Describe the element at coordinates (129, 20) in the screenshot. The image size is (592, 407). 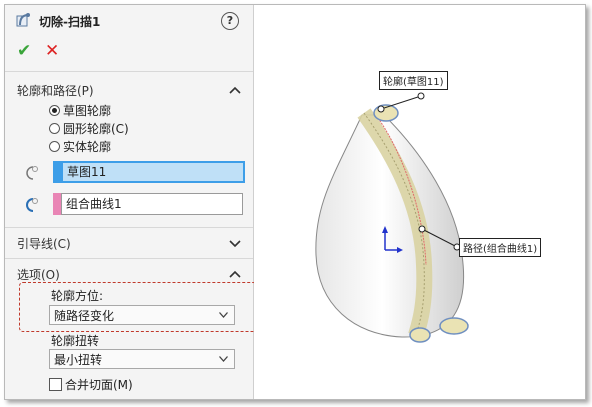
I see `title-bar: 切除-扫描1 ?` at that location.